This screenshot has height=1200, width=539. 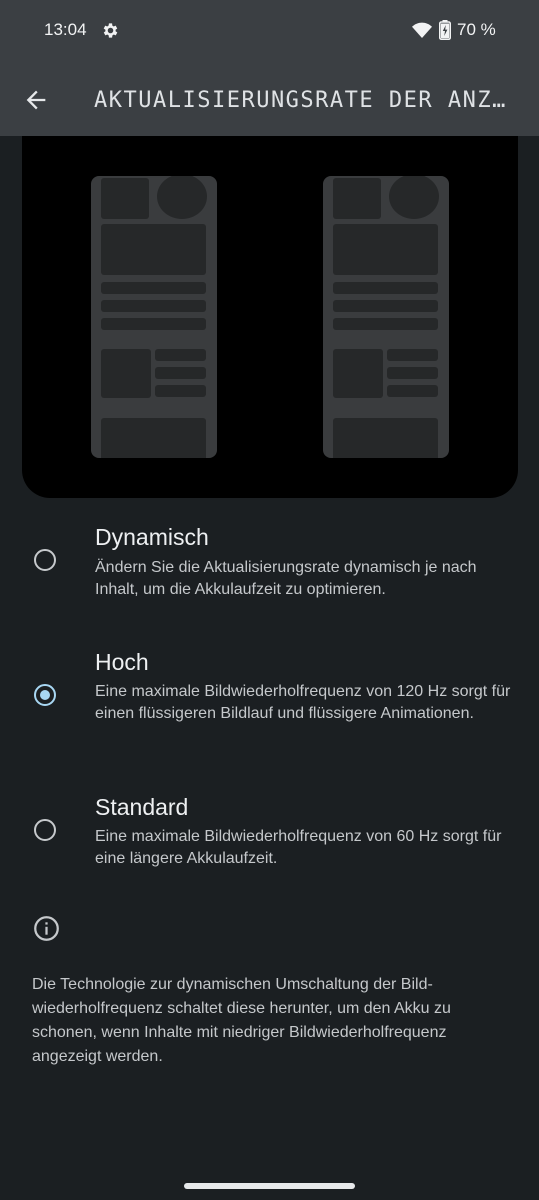 I want to click on status-time: 13:04, so click(x=65, y=29).